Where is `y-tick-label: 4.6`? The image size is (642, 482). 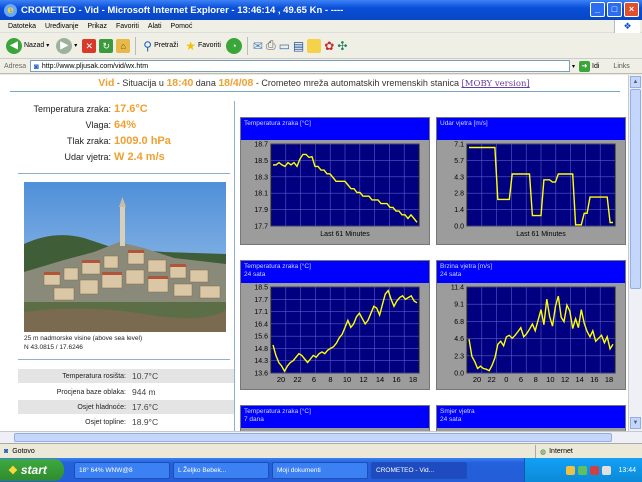 y-tick-label: 4.6 is located at coordinates (459, 339).